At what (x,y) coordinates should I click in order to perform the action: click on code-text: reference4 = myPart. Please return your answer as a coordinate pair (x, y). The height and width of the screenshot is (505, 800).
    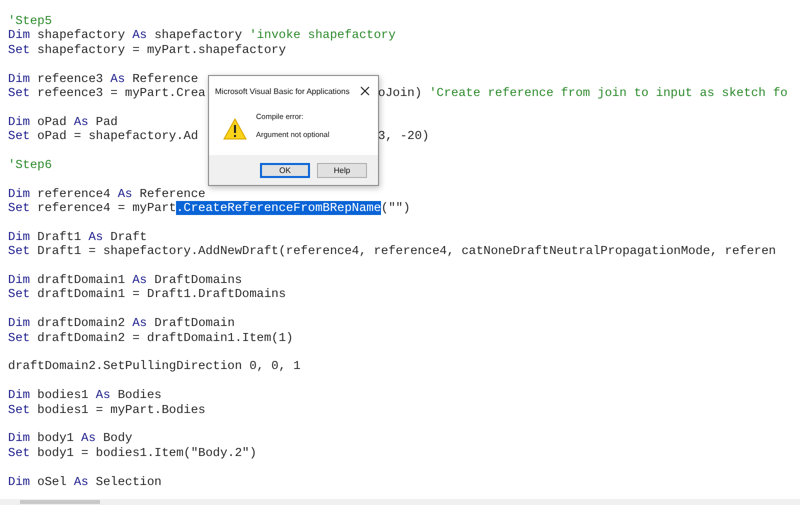
    Looking at the image, I should click on (106, 208).